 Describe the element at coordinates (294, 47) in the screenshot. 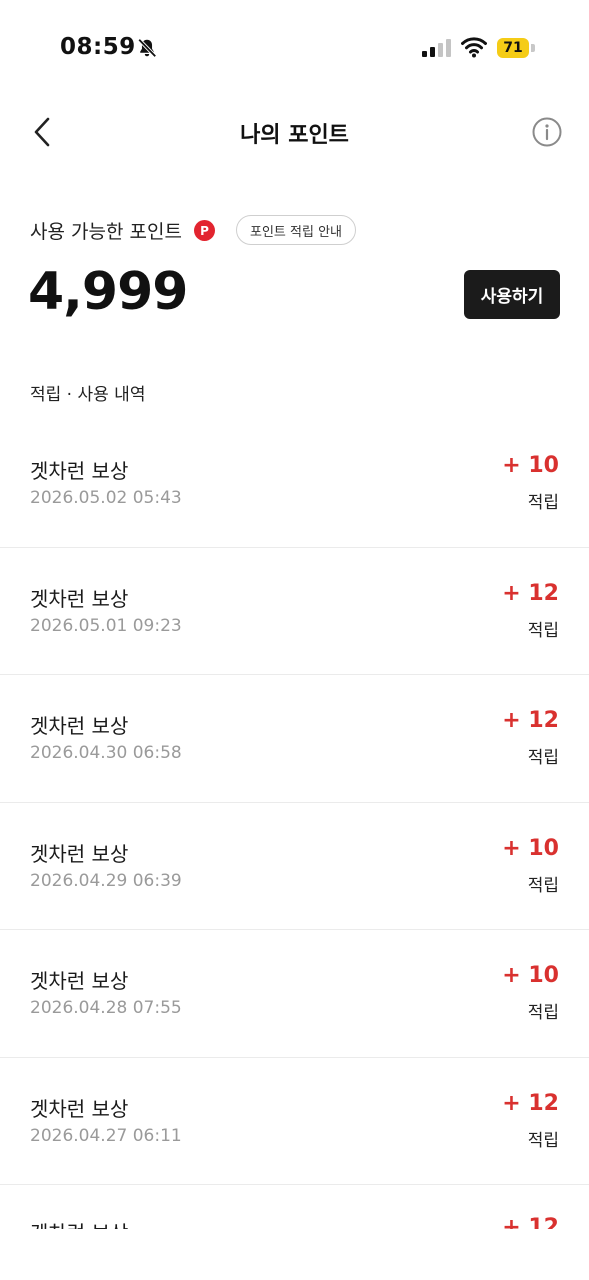

I see `status-bar: 08:59 71` at that location.